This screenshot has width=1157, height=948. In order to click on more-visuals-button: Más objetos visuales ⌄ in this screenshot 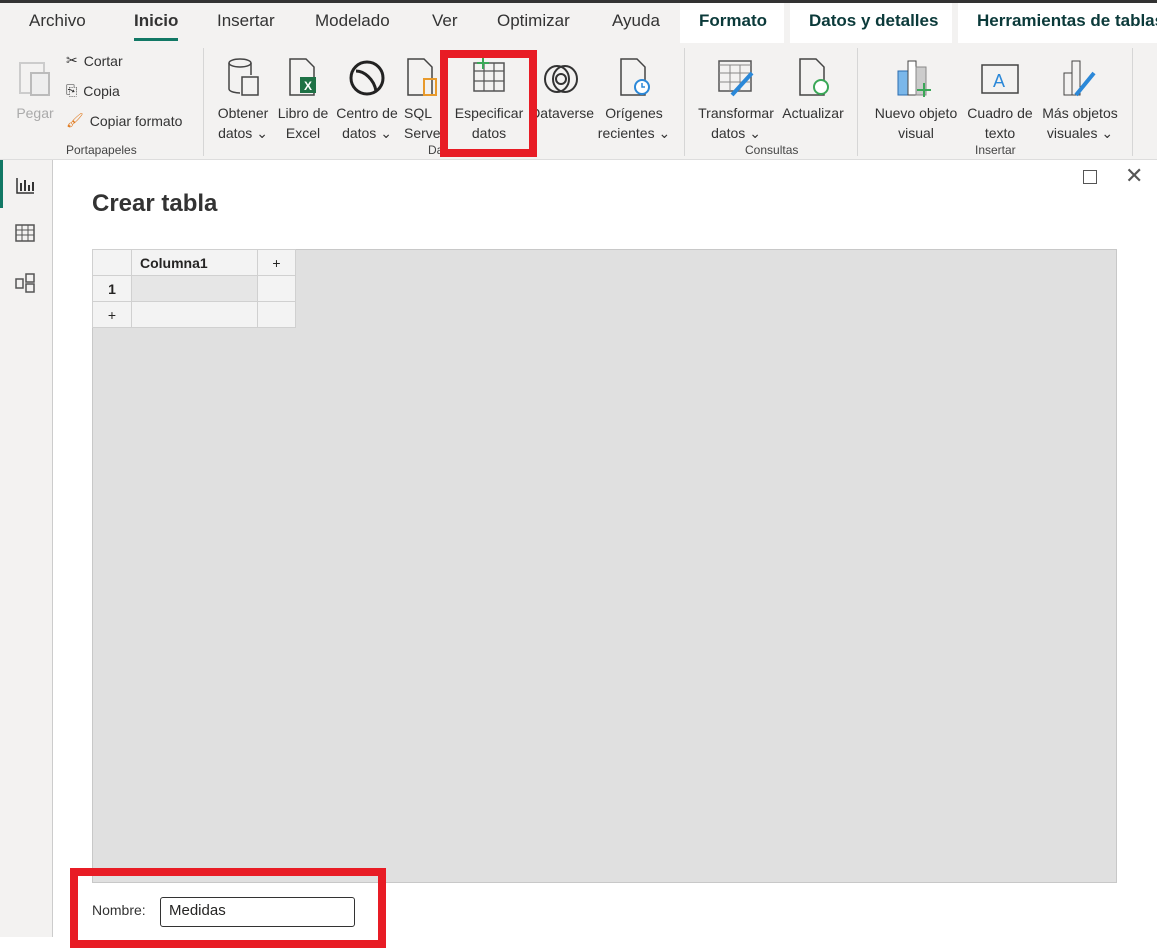, I will do `click(1080, 97)`.